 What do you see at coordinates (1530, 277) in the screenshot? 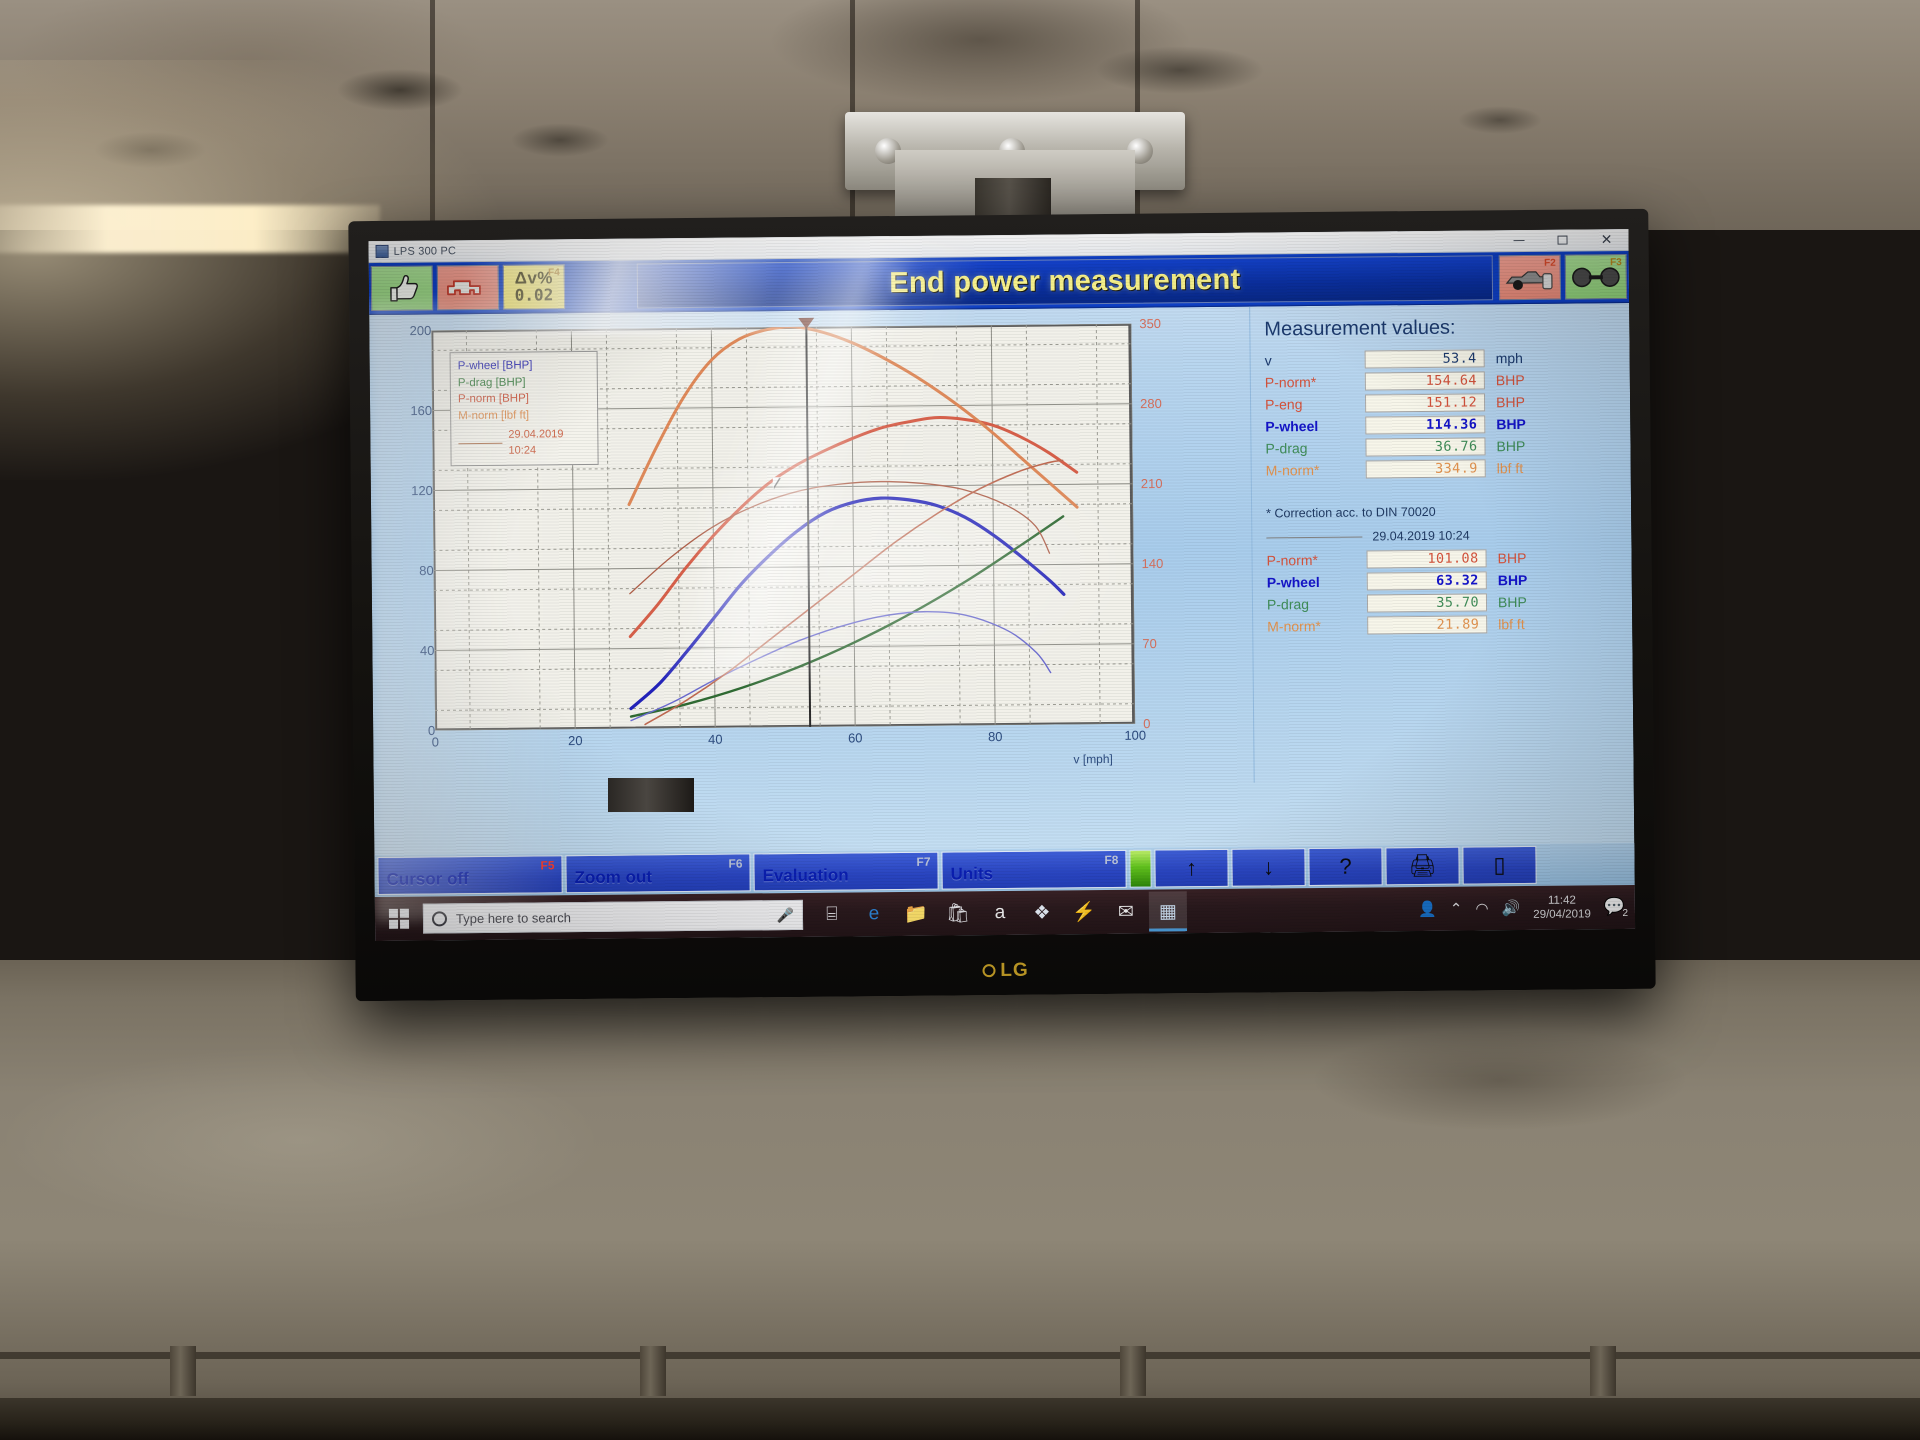
I see `vehicle-roller-f2-button: F2` at bounding box center [1530, 277].